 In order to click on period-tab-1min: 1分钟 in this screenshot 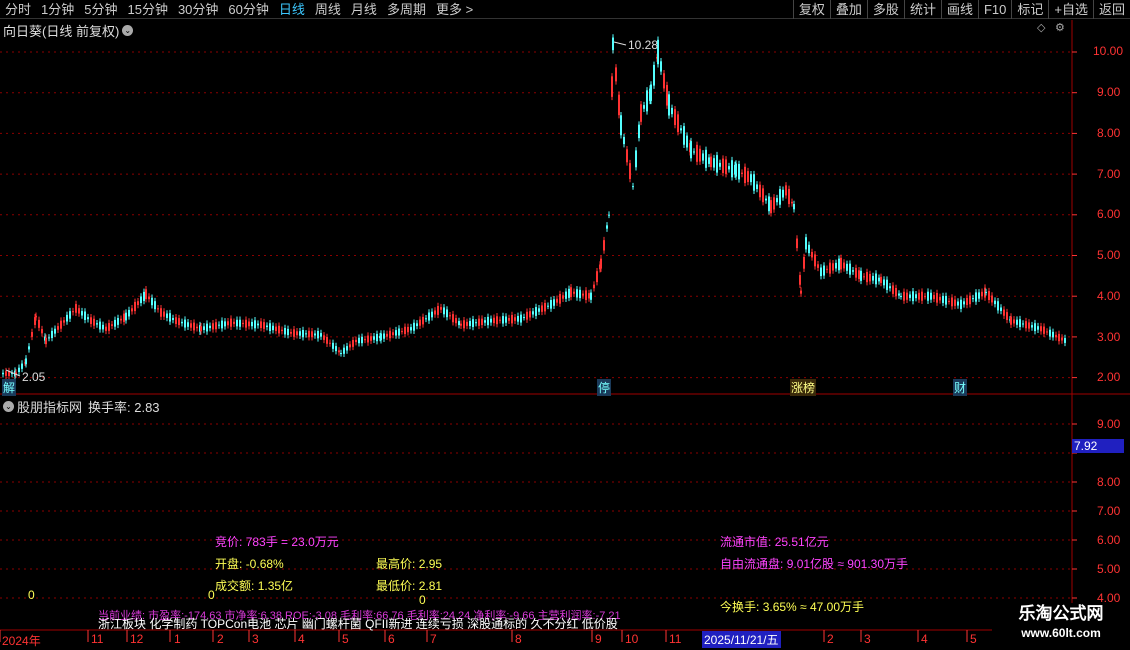, I will do `click(57, 9)`.